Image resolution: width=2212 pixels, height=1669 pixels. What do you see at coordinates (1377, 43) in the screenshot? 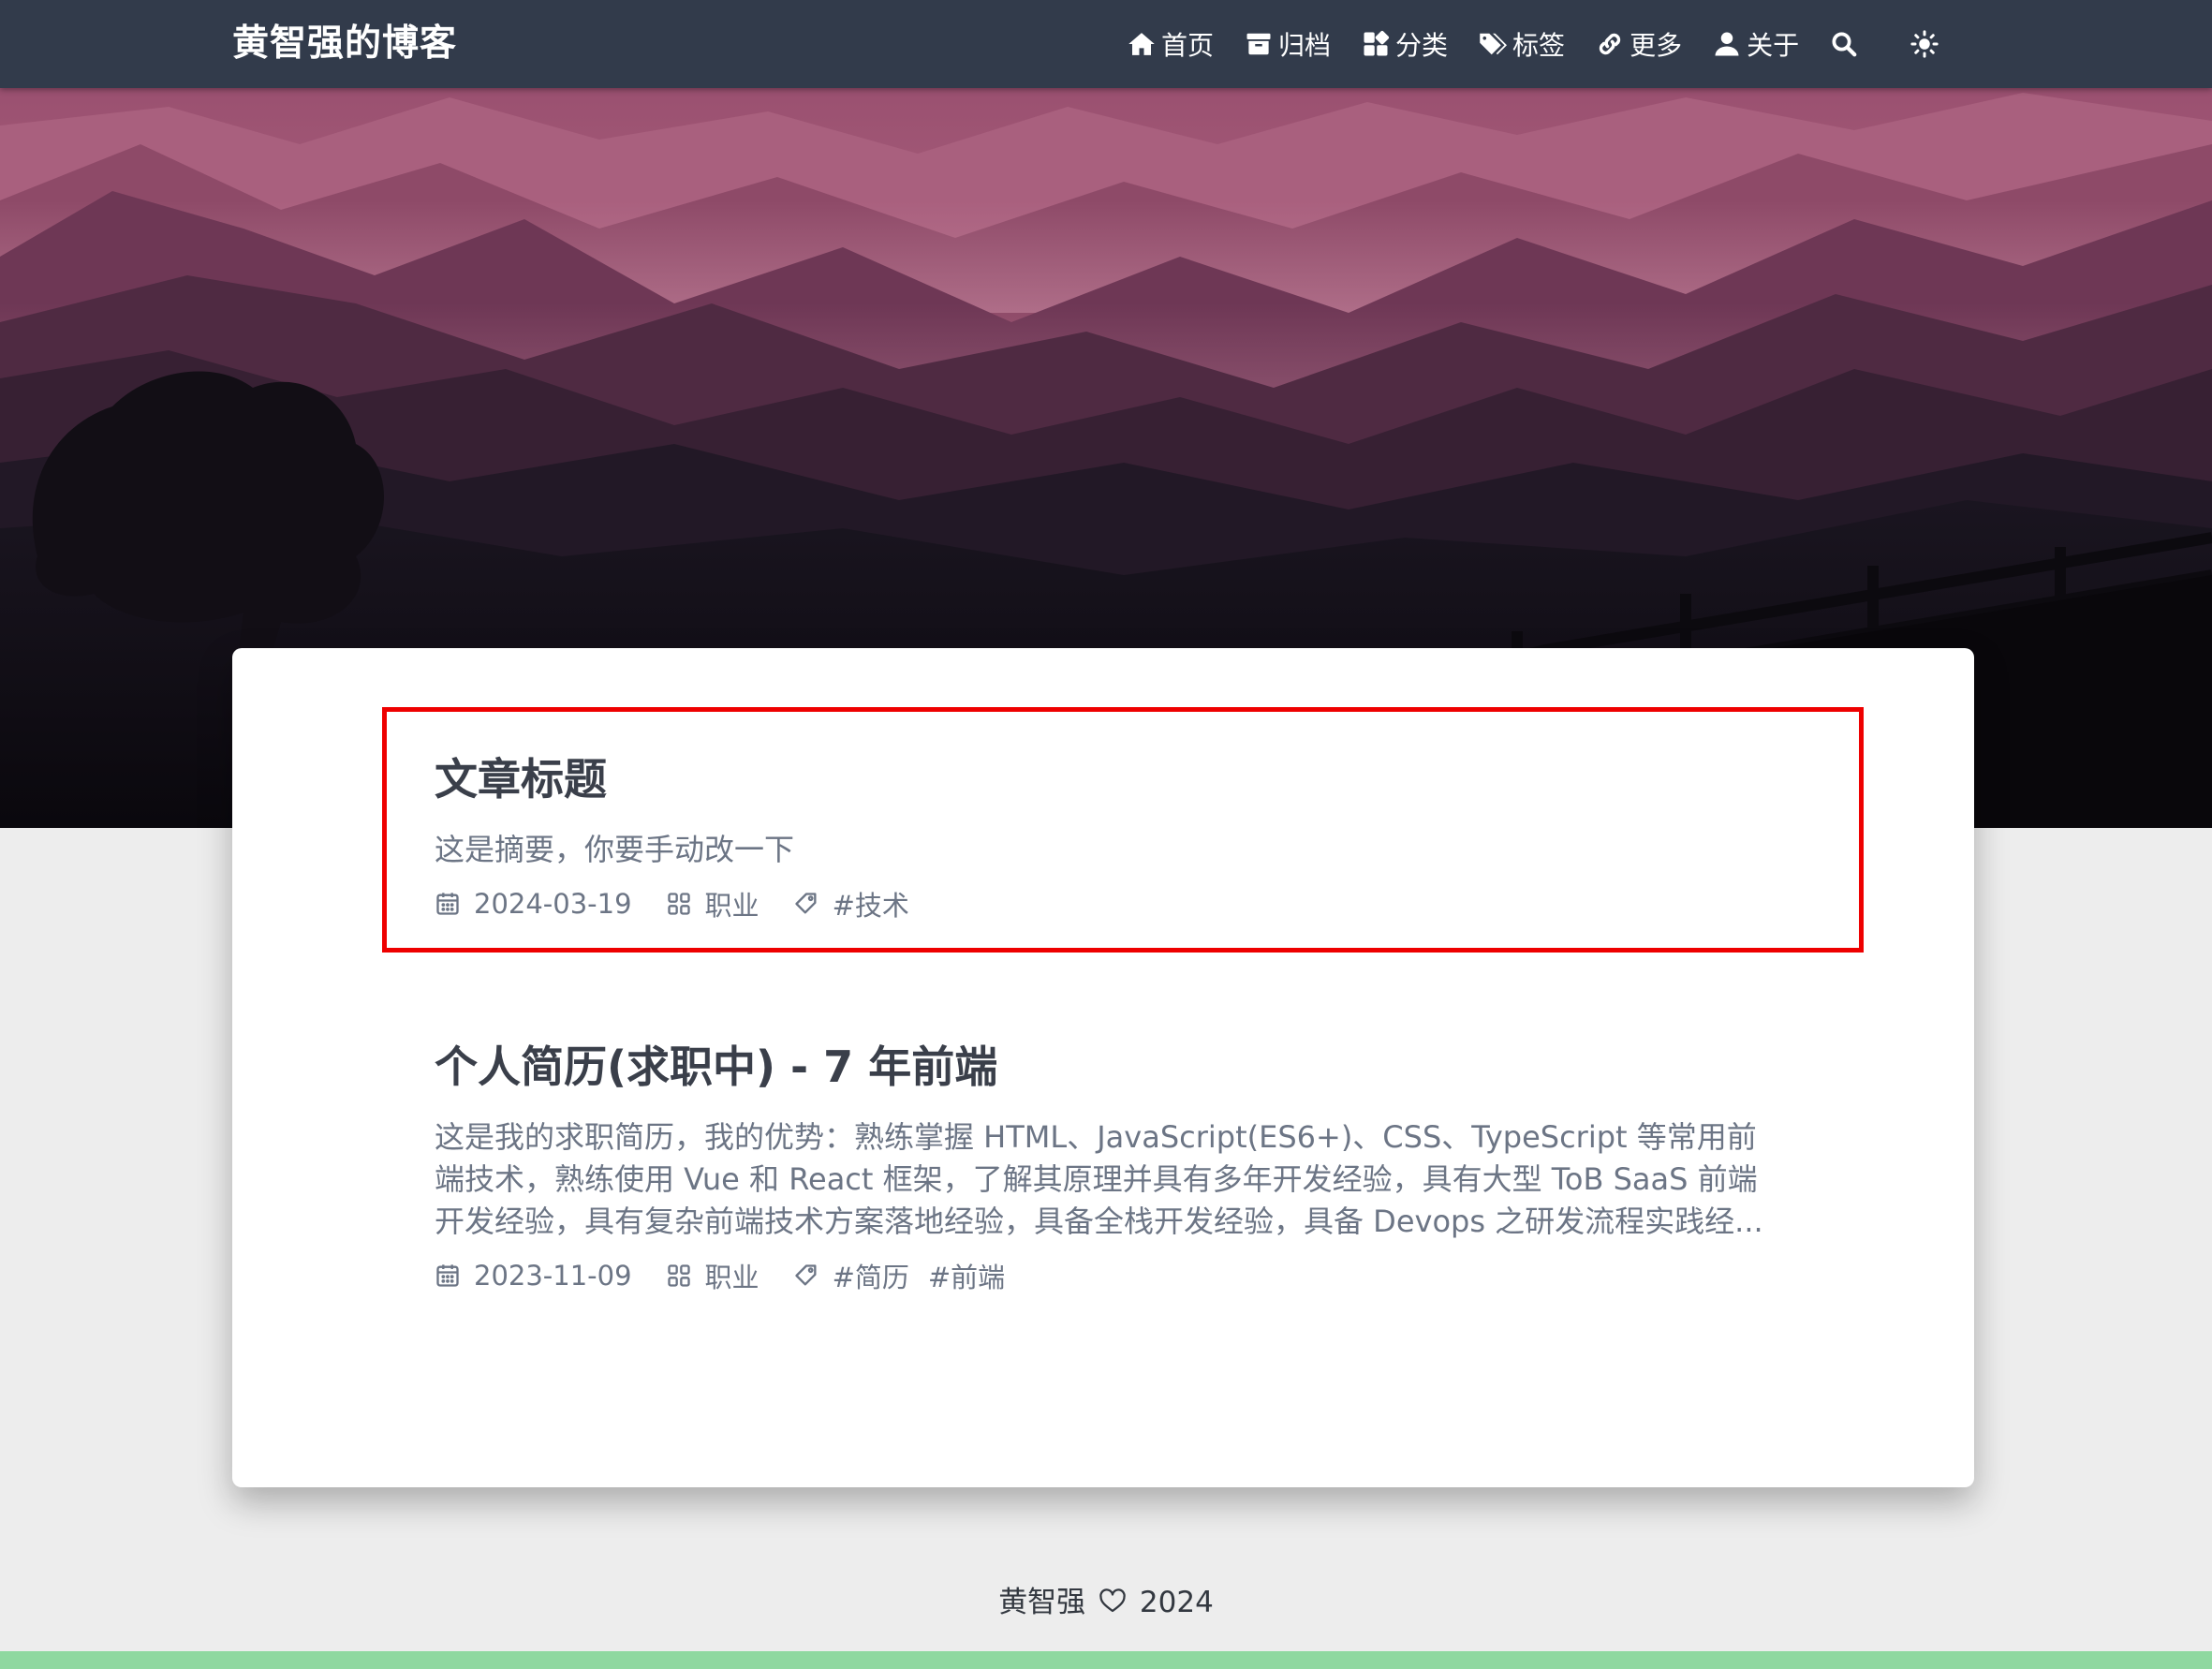
I see `categories-icon` at bounding box center [1377, 43].